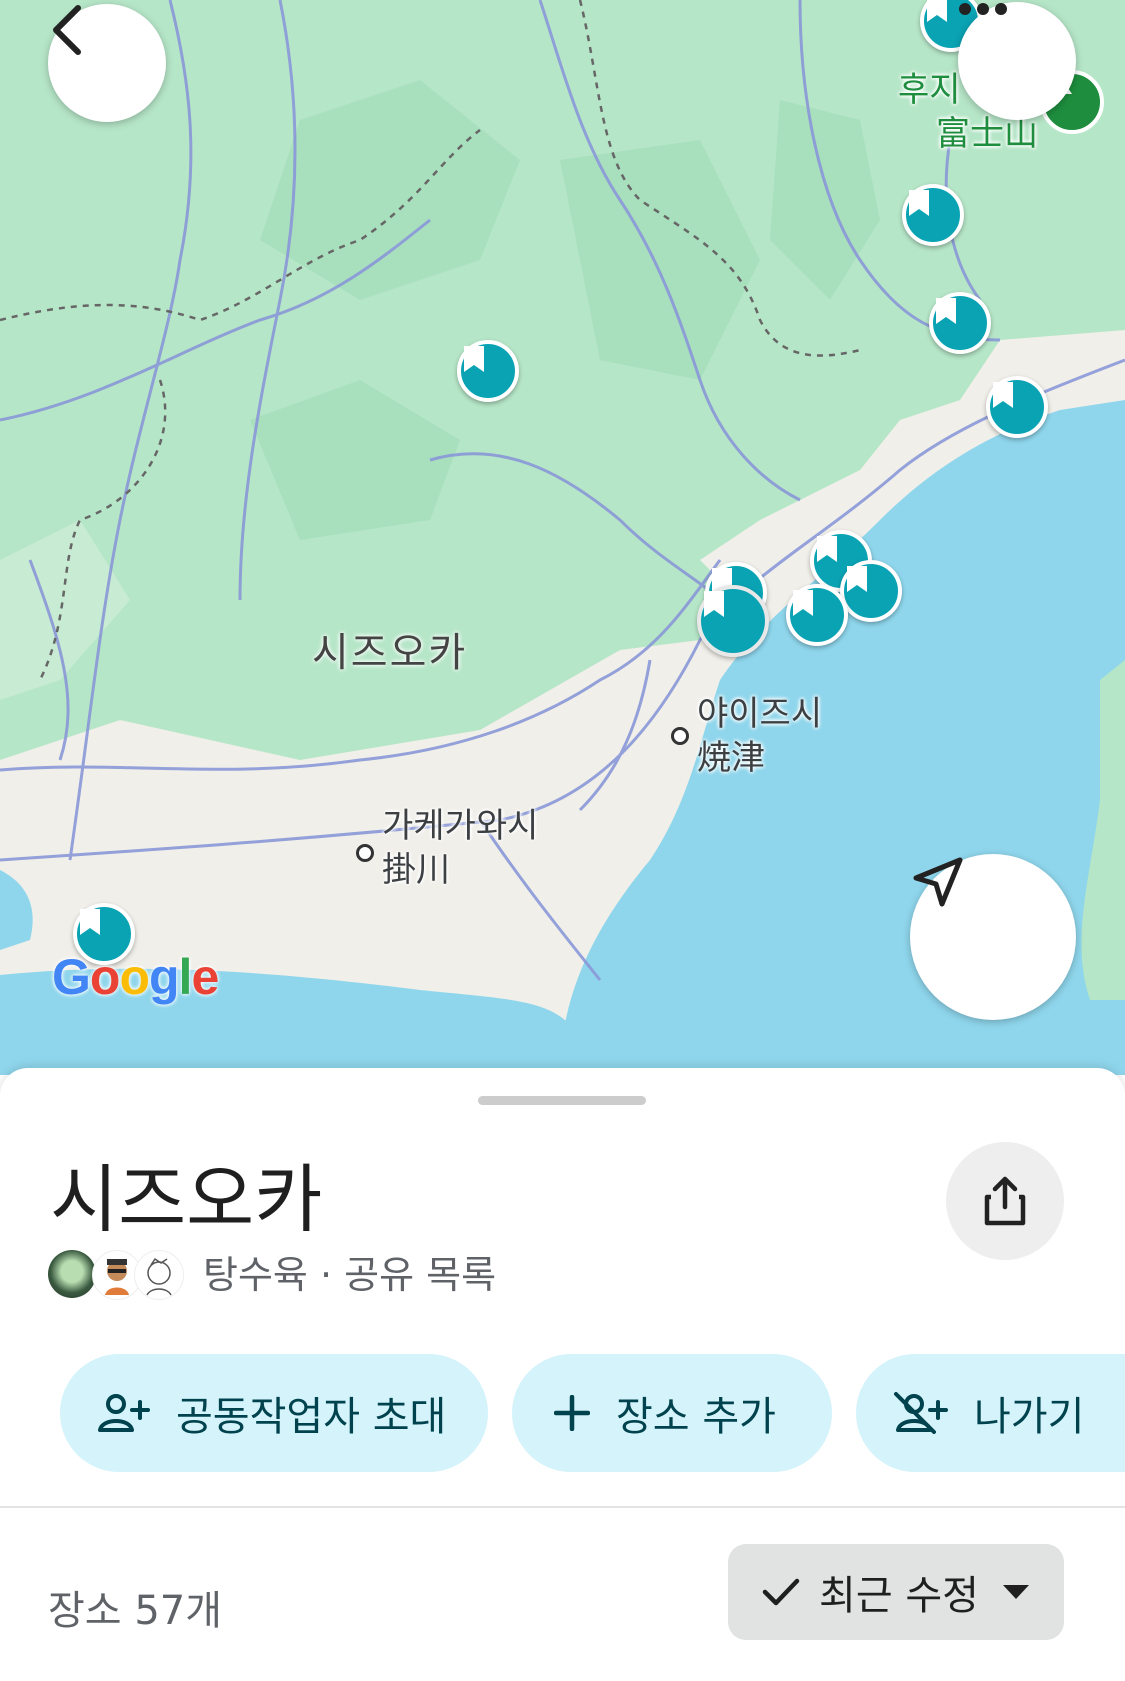 The width and height of the screenshot is (1125, 1681). I want to click on list-owner-meta: 탕수육 · 공유 목록, so click(350, 1275).